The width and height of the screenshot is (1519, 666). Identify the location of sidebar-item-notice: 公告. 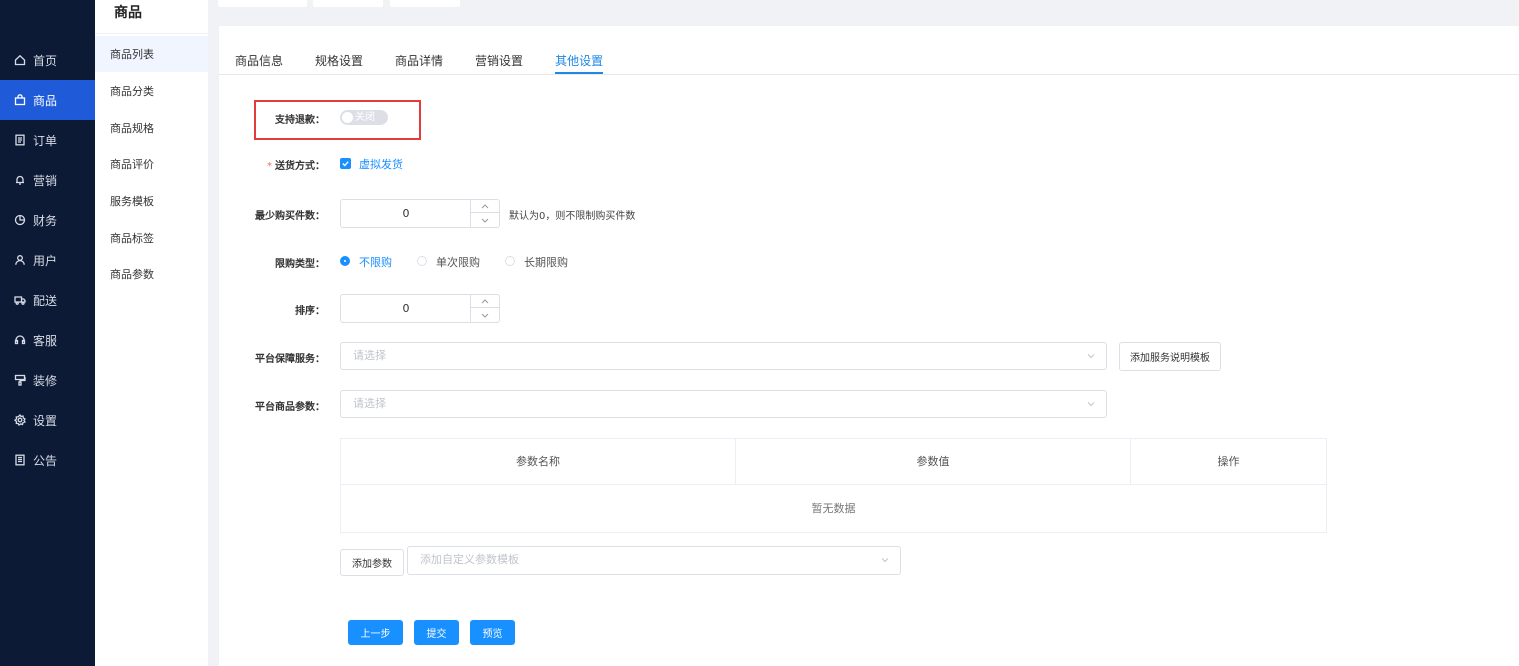
(47, 460).